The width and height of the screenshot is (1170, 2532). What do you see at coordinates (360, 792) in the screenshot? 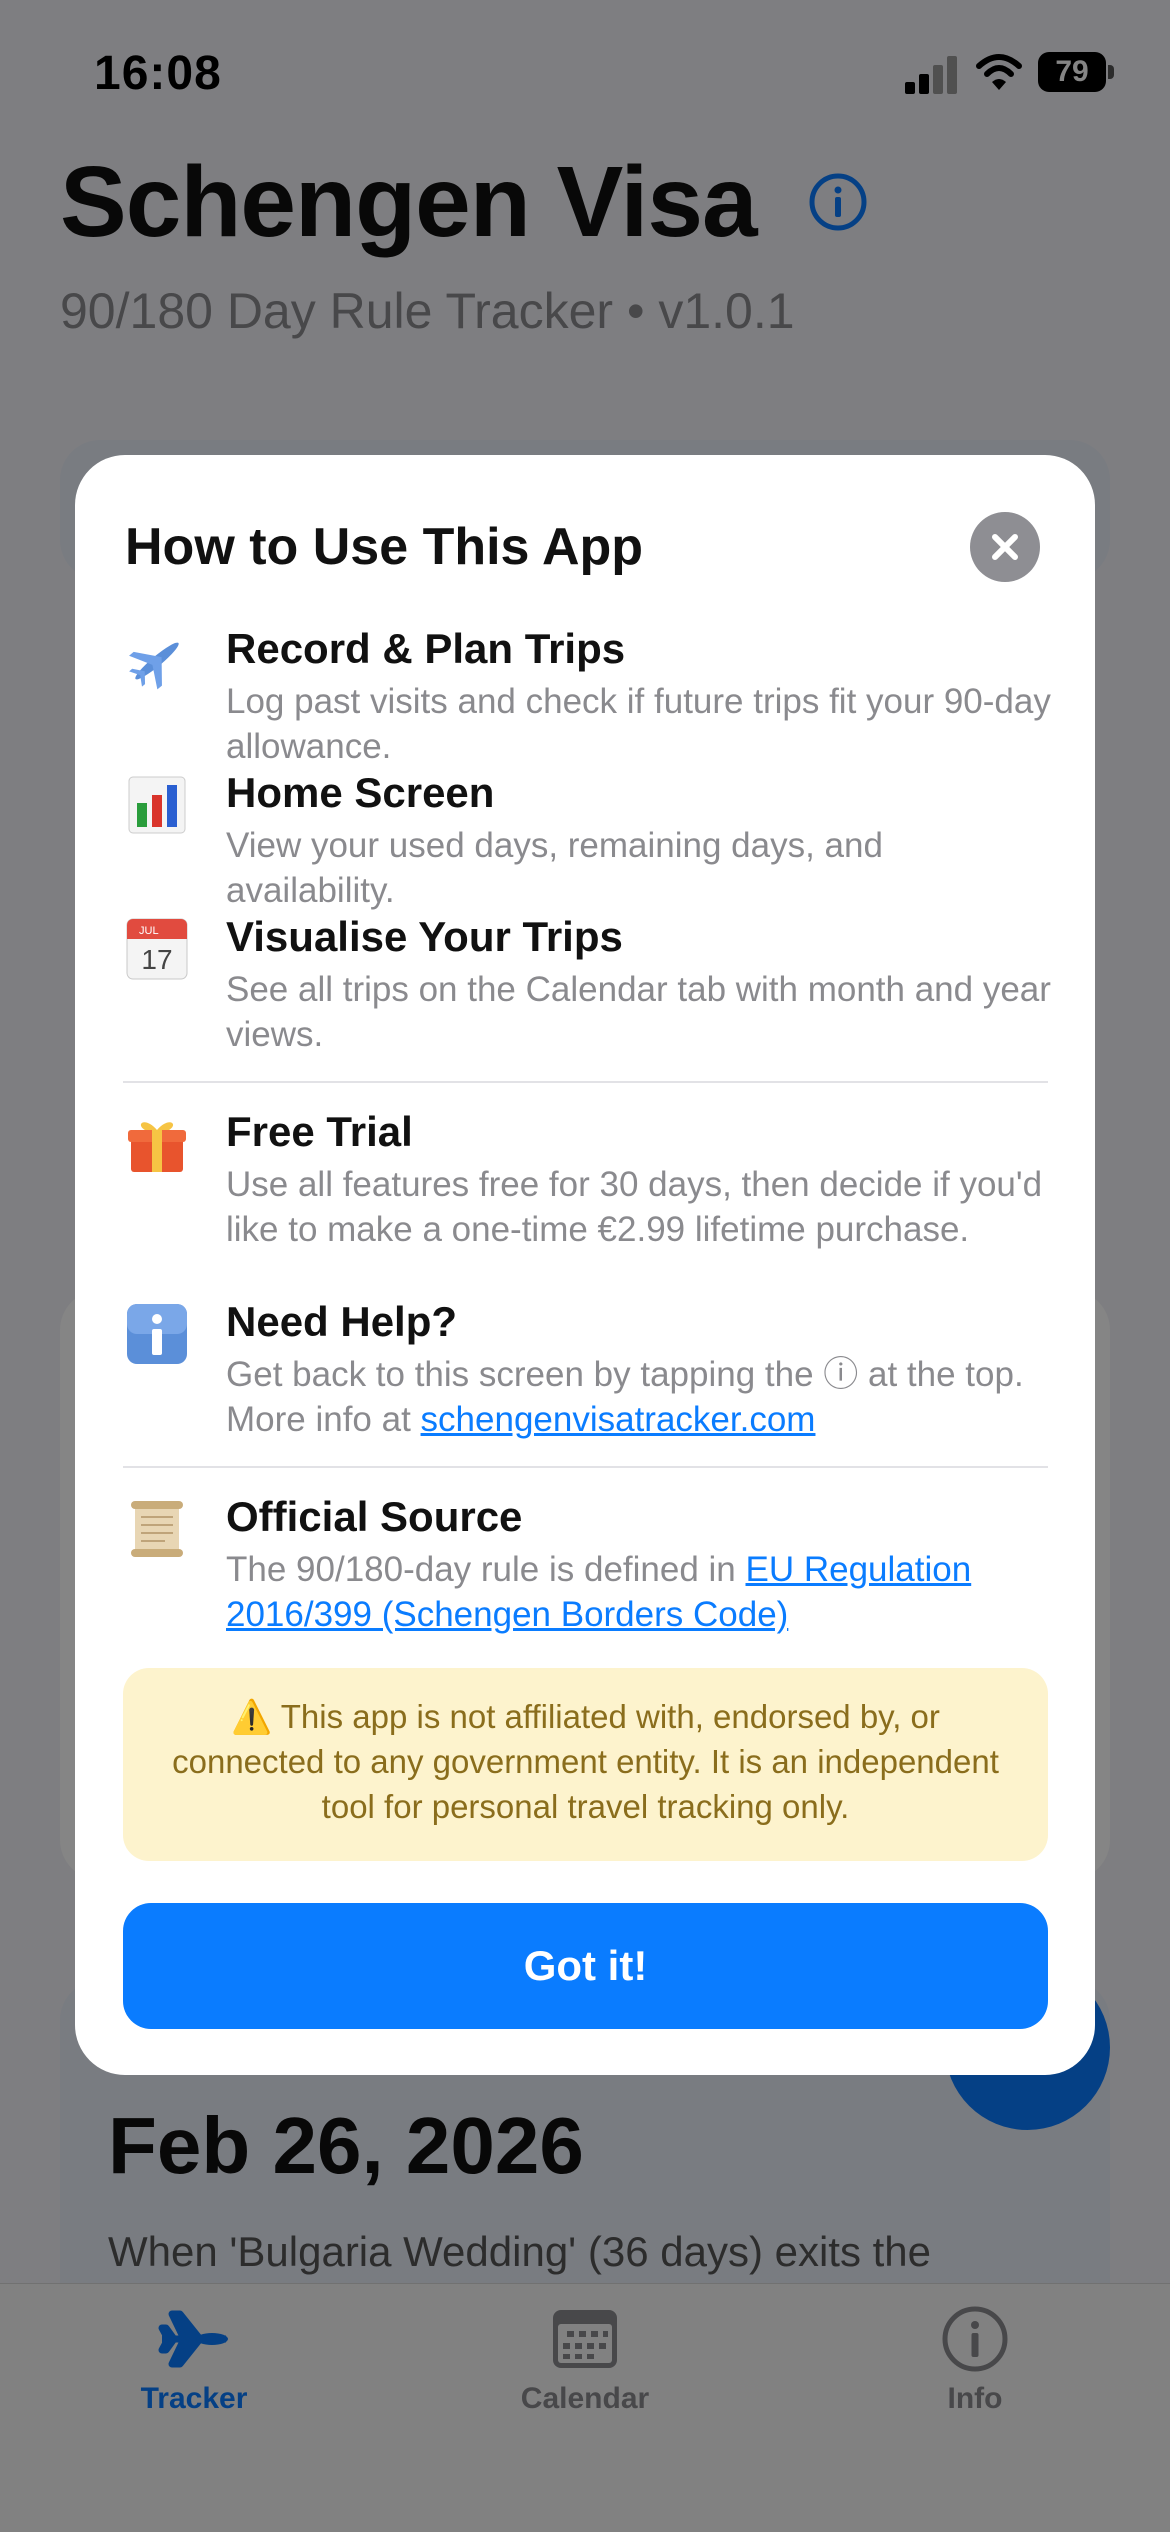
I see `item-title: Home Screen` at bounding box center [360, 792].